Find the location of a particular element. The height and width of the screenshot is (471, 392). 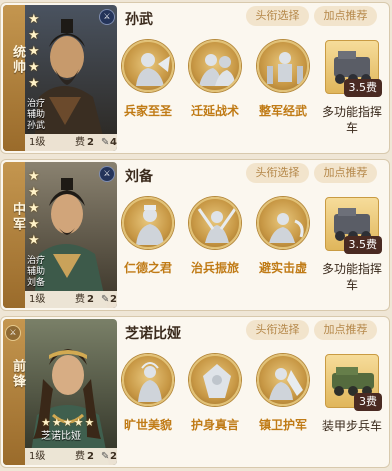

skill-name: 仁德之君 is located at coordinates (147, 268).